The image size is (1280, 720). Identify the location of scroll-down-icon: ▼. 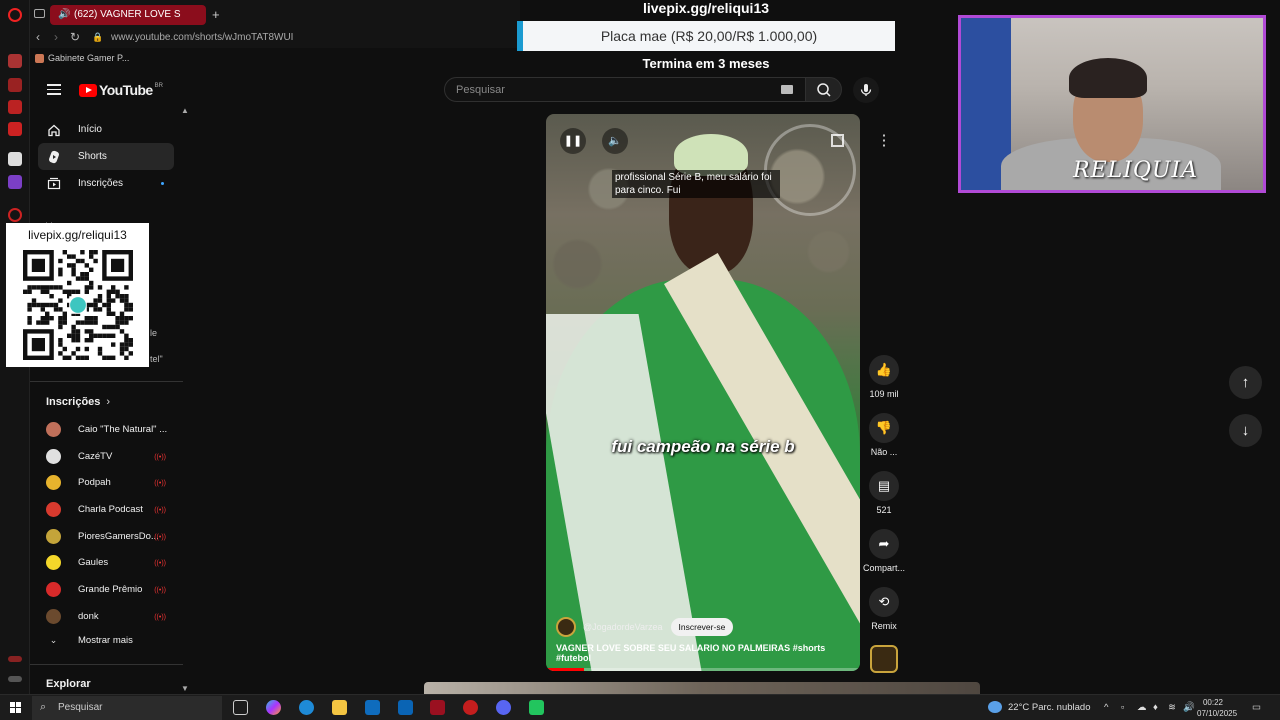
(185, 688).